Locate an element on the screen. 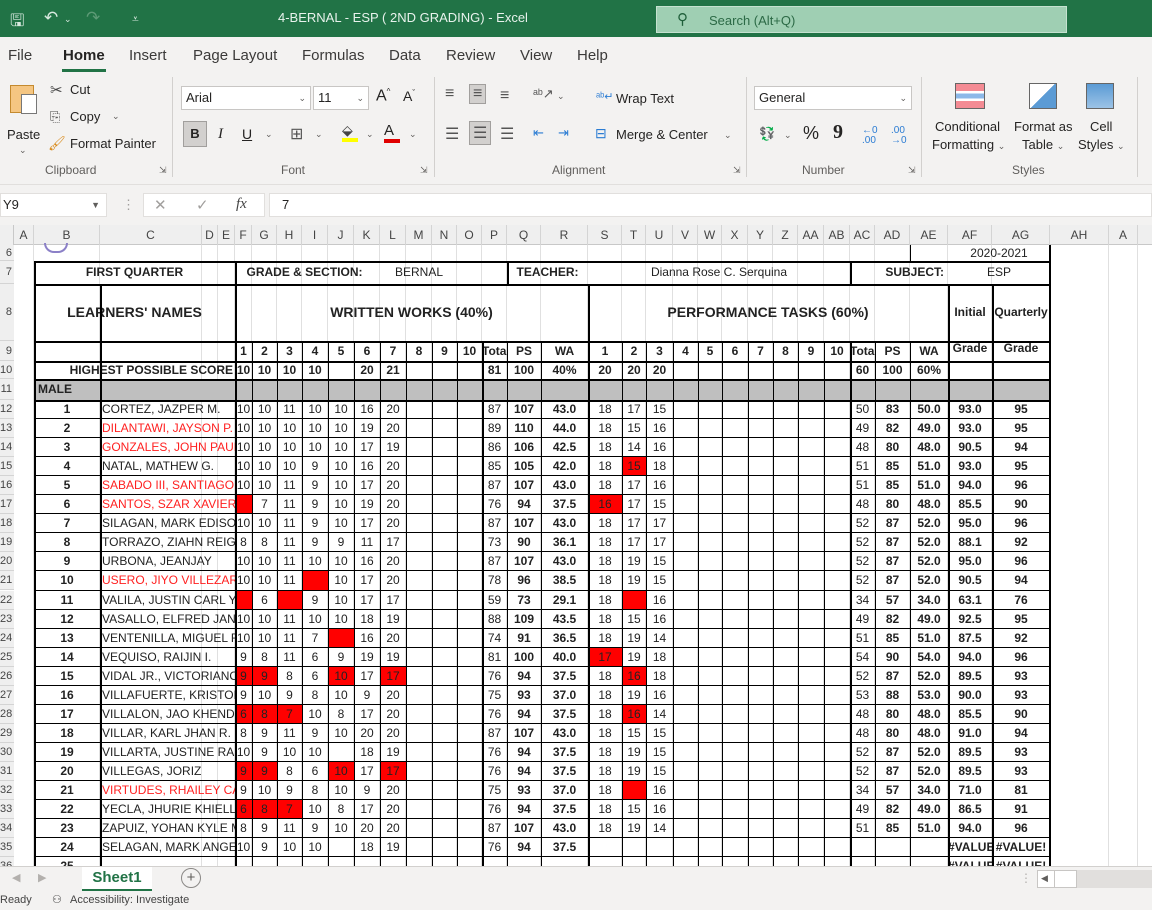  tab-help: Help is located at coordinates (592, 55).